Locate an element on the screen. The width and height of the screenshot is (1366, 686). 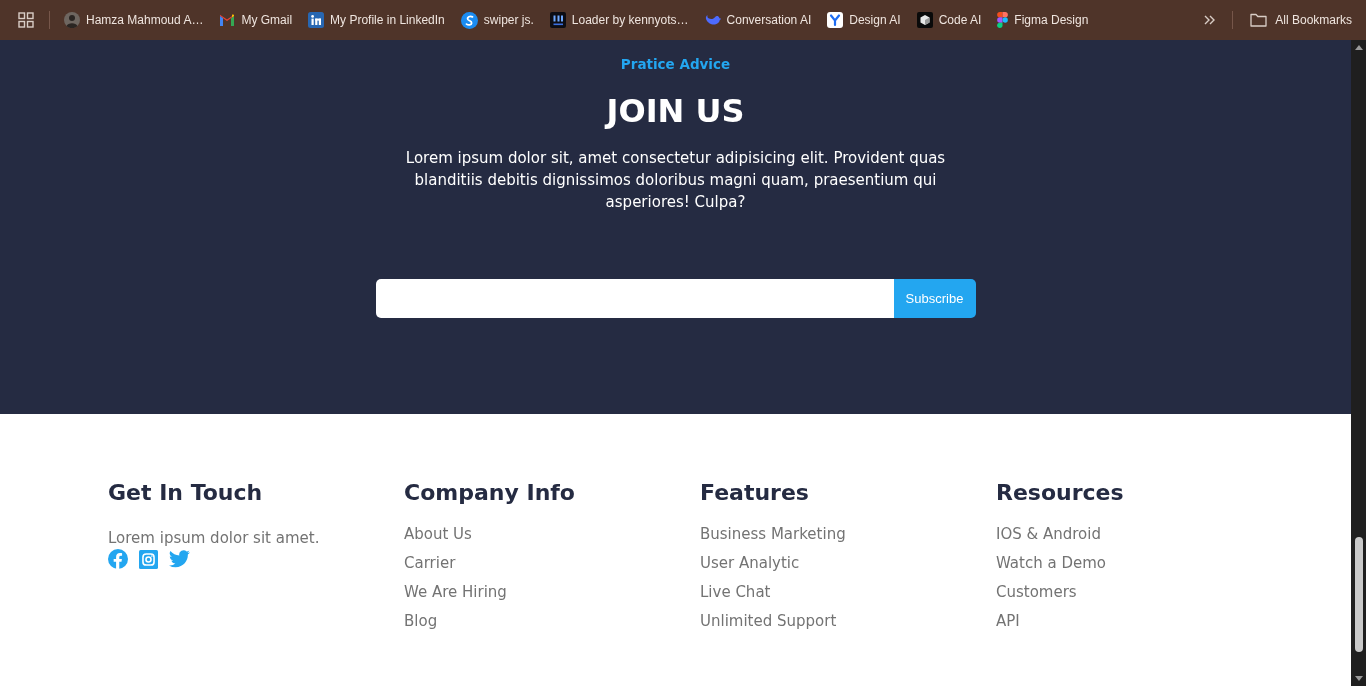
twitter-icon is located at coordinates (179, 559).